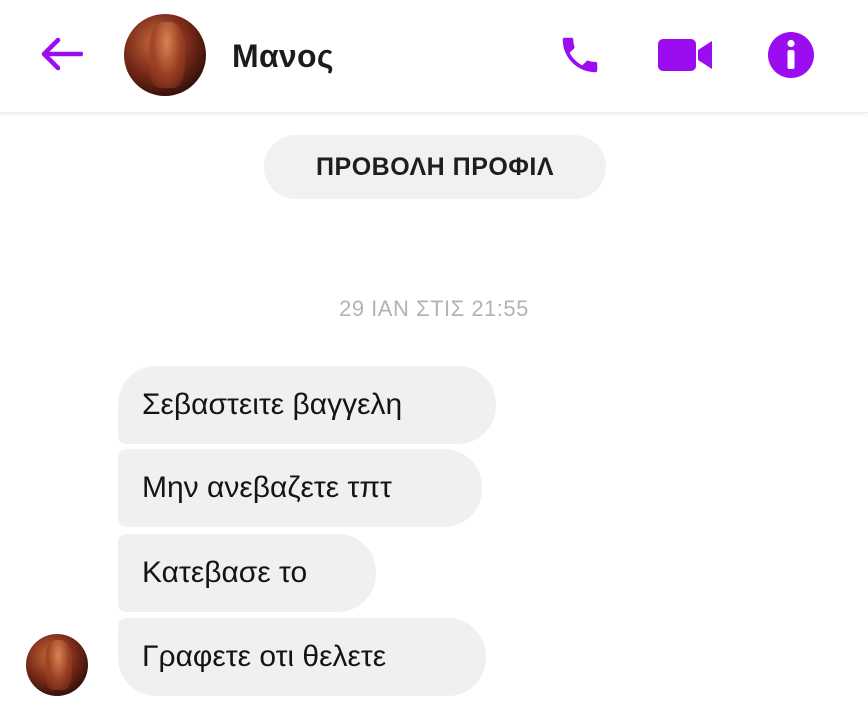 This screenshot has width=868, height=711. I want to click on info-button, so click(791, 55).